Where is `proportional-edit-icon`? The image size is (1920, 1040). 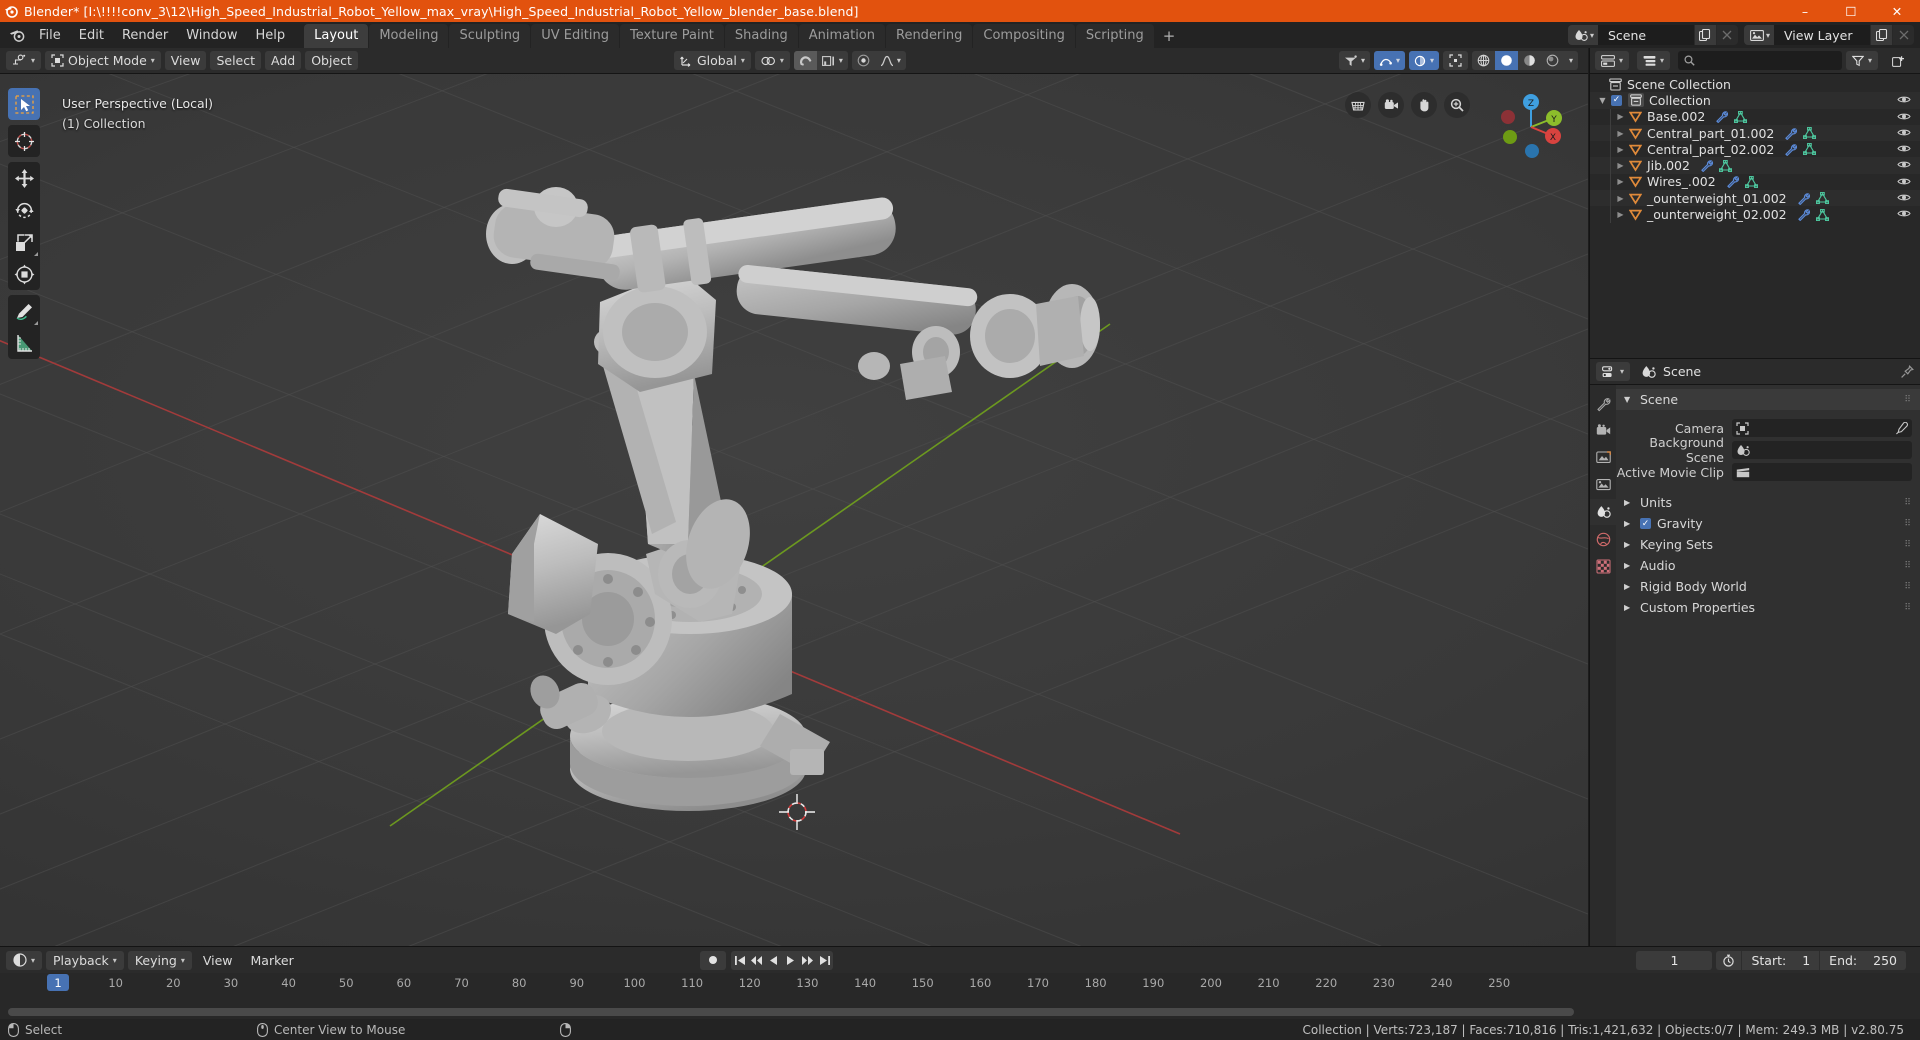
proportional-edit-icon is located at coordinates (863, 60).